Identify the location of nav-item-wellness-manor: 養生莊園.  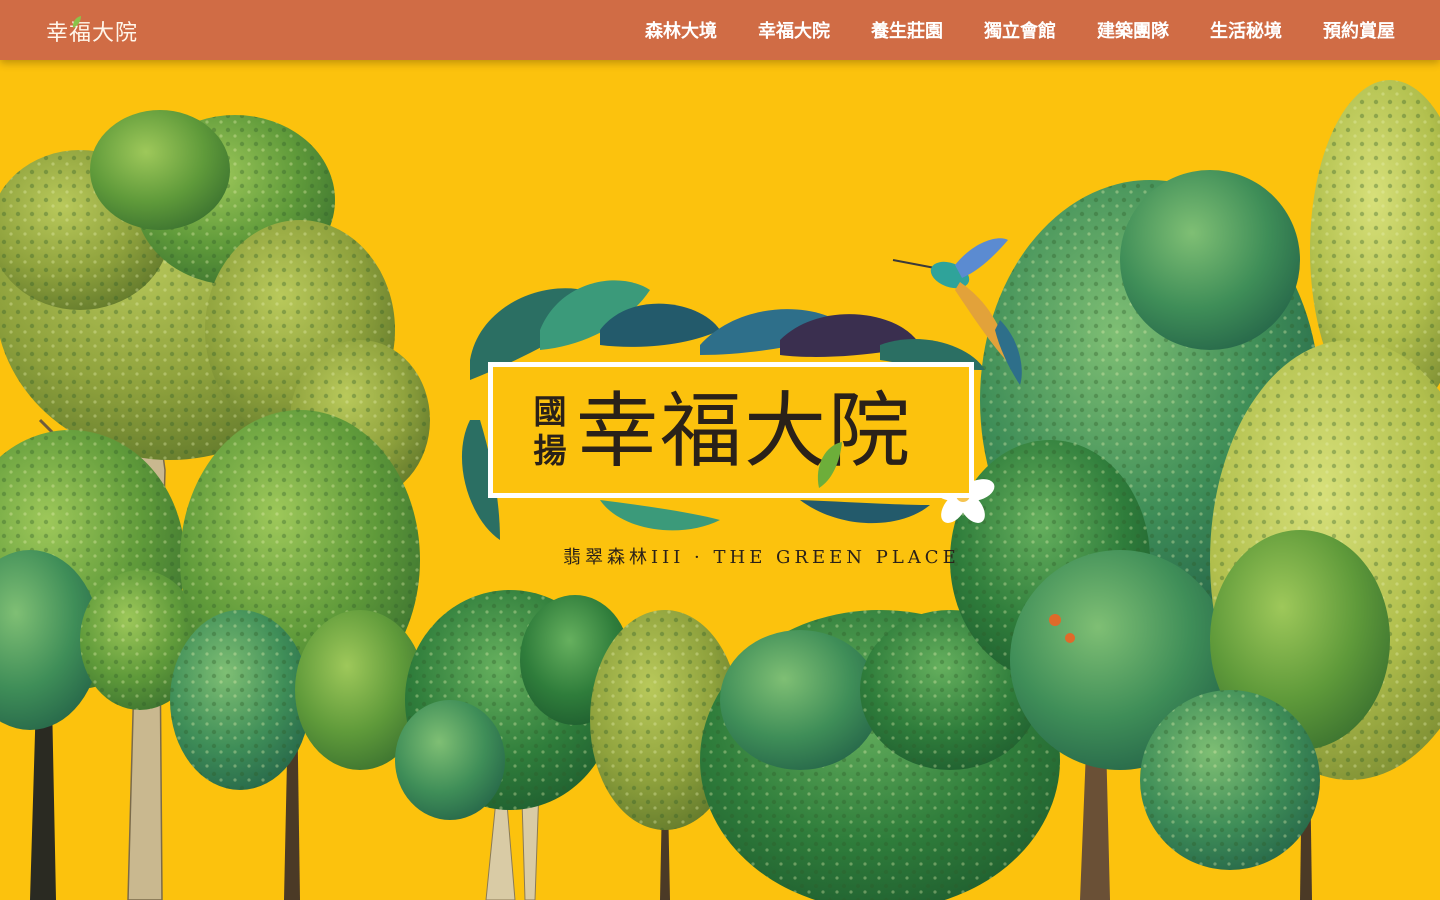
(907, 30).